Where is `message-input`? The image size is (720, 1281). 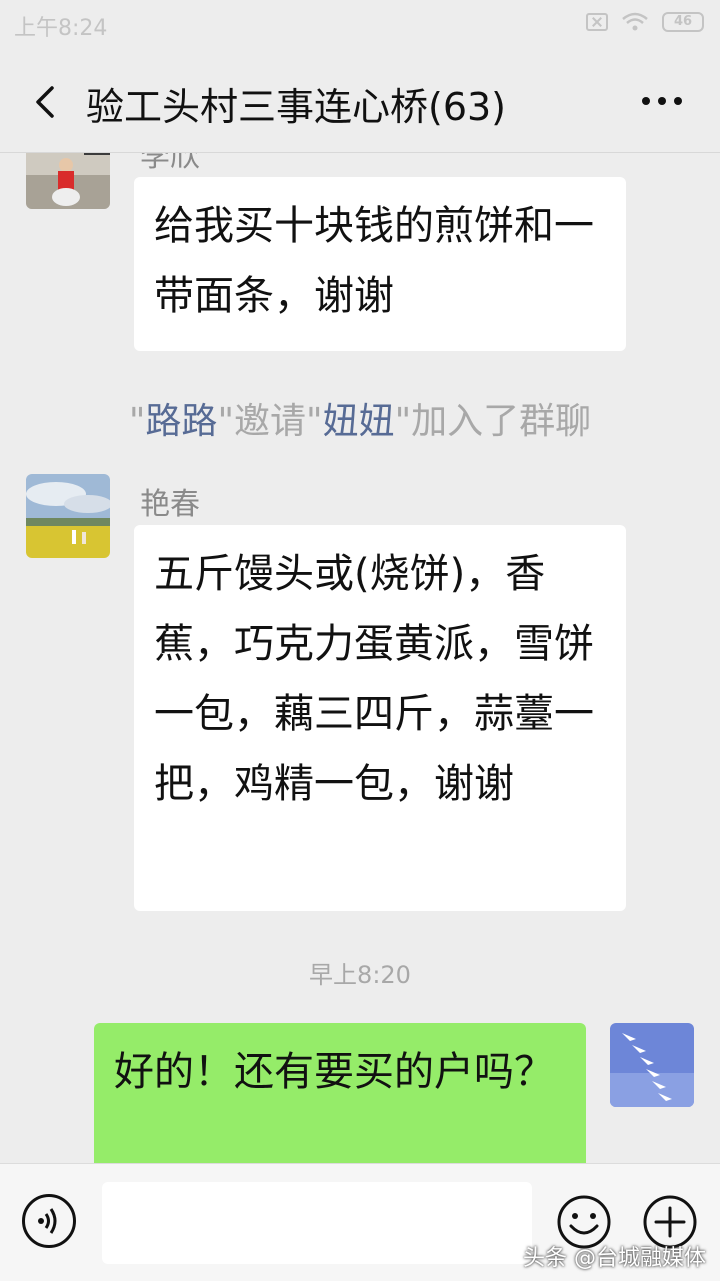
message-input is located at coordinates (317, 1223).